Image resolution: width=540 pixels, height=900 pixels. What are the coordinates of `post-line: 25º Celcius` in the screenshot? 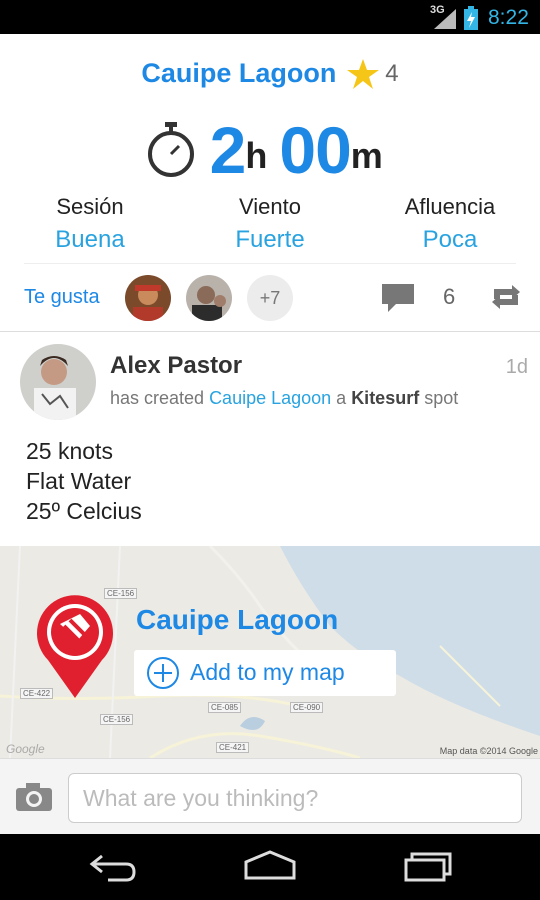 It's located at (84, 511).